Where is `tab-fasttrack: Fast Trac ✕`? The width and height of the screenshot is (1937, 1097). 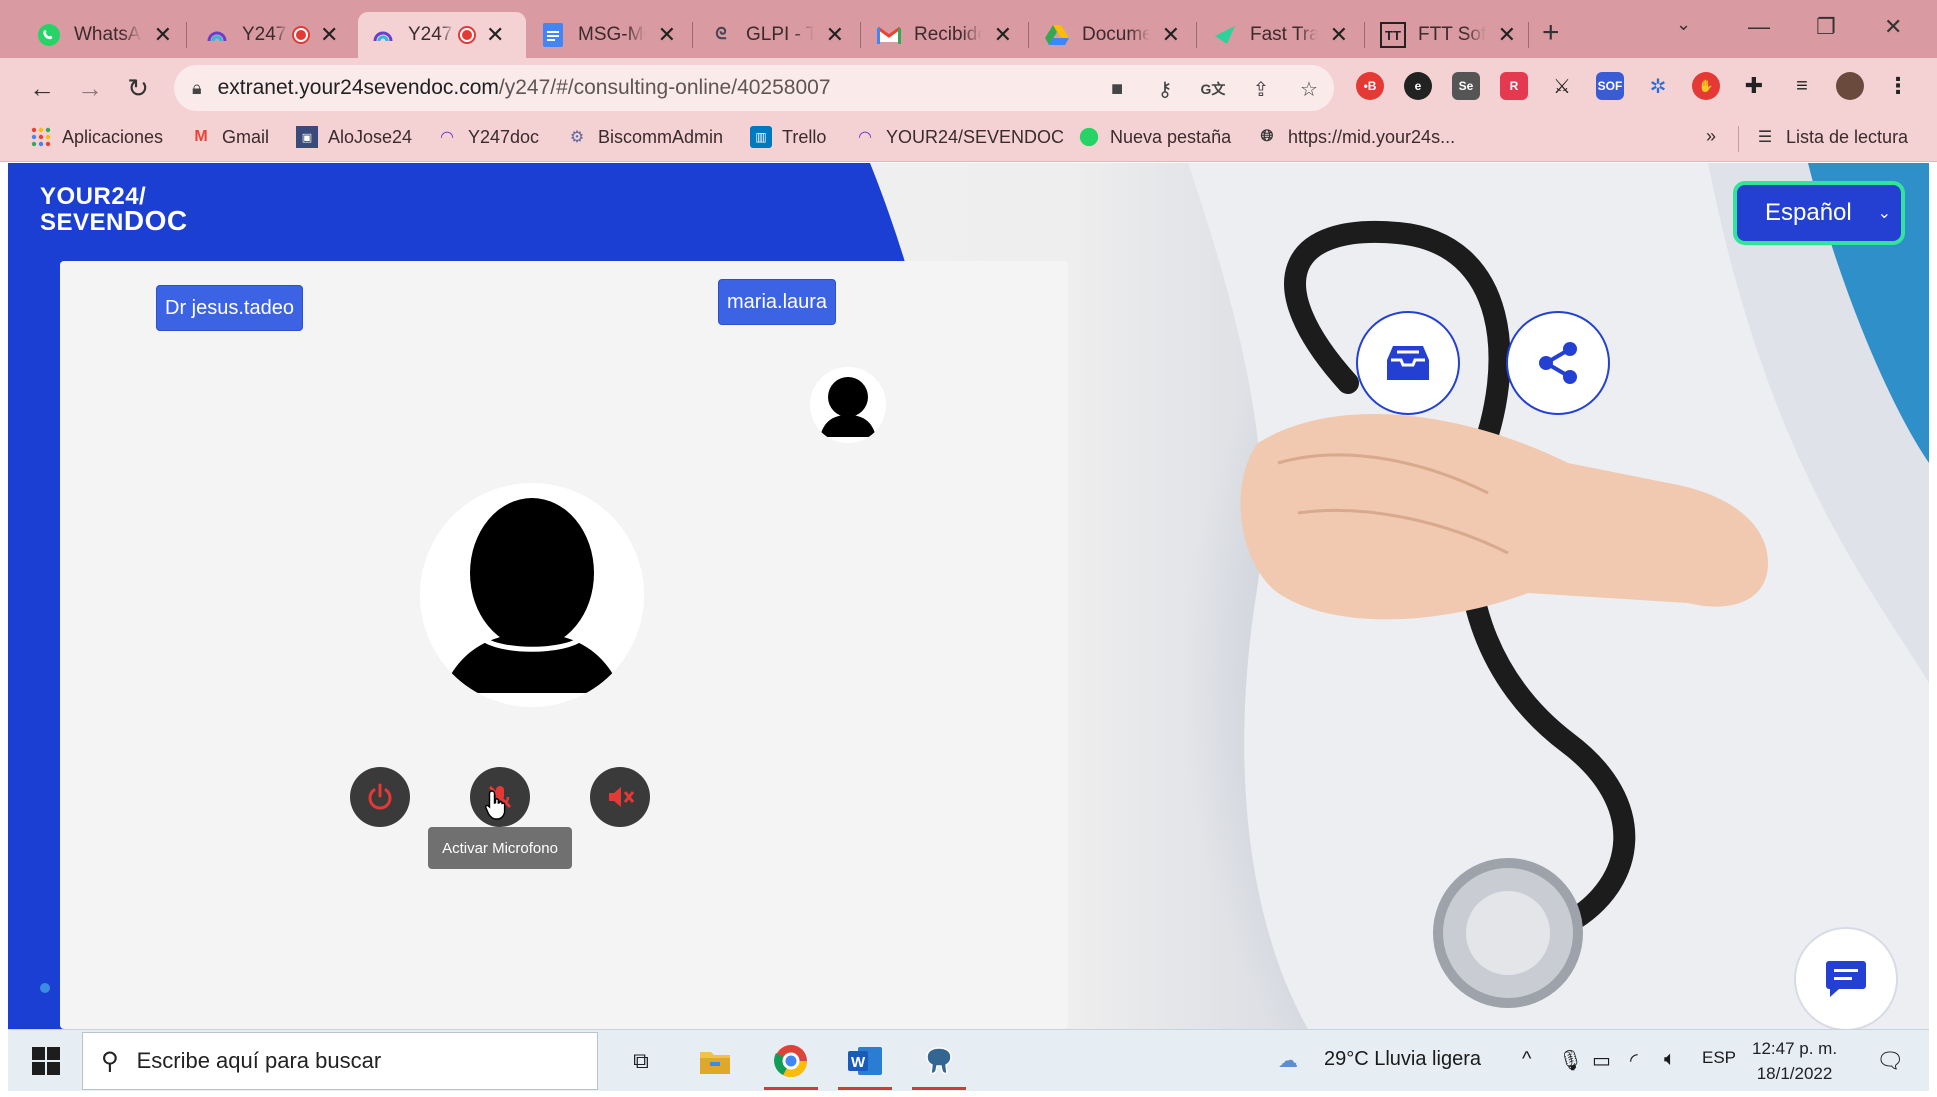 tab-fasttrack: Fast Trac ✕ is located at coordinates (1280, 35).